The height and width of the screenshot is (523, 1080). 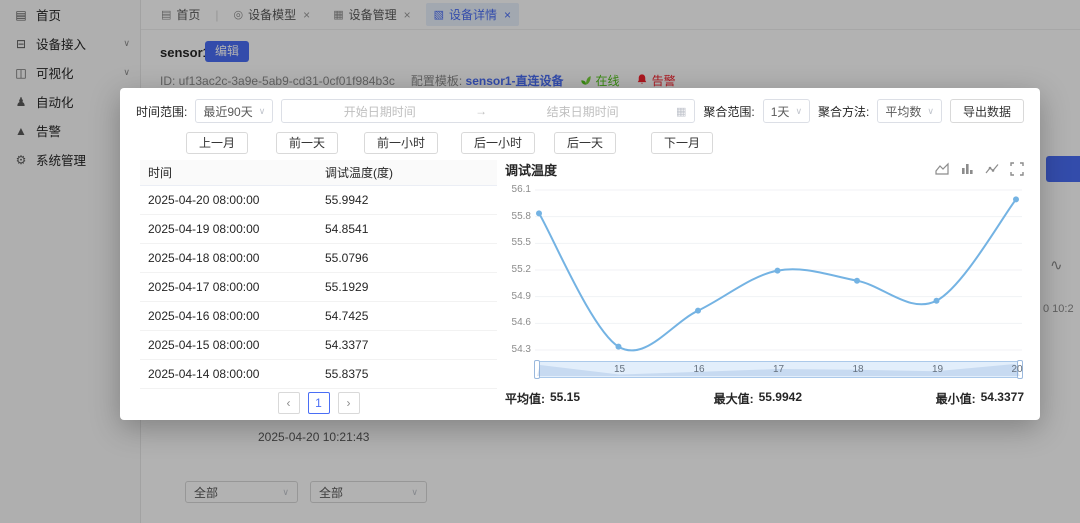 I want to click on cell-temperature: 54.8541, so click(x=347, y=229).